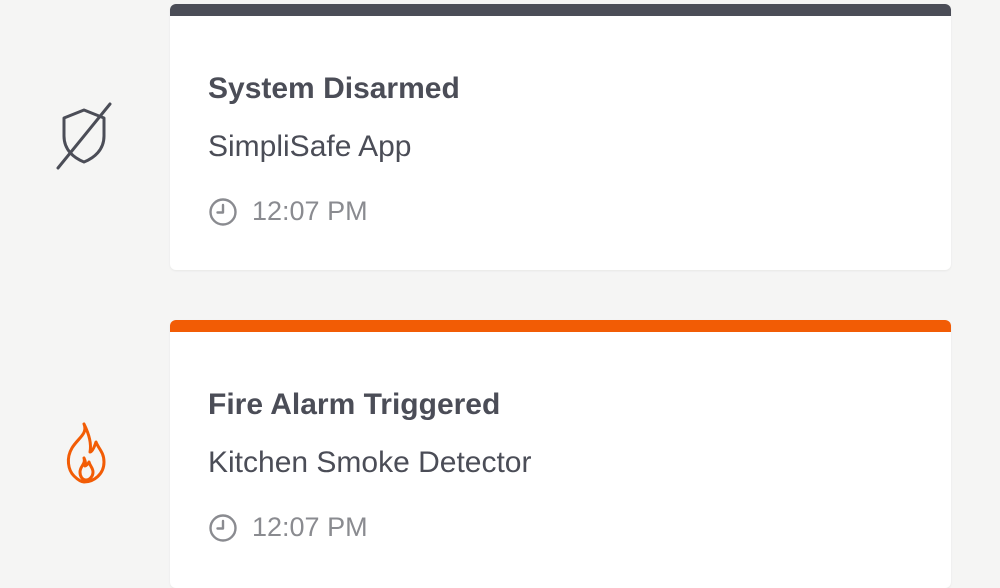 This screenshot has width=1000, height=588. What do you see at coordinates (334, 88) in the screenshot?
I see `event-title: System Disarmed` at bounding box center [334, 88].